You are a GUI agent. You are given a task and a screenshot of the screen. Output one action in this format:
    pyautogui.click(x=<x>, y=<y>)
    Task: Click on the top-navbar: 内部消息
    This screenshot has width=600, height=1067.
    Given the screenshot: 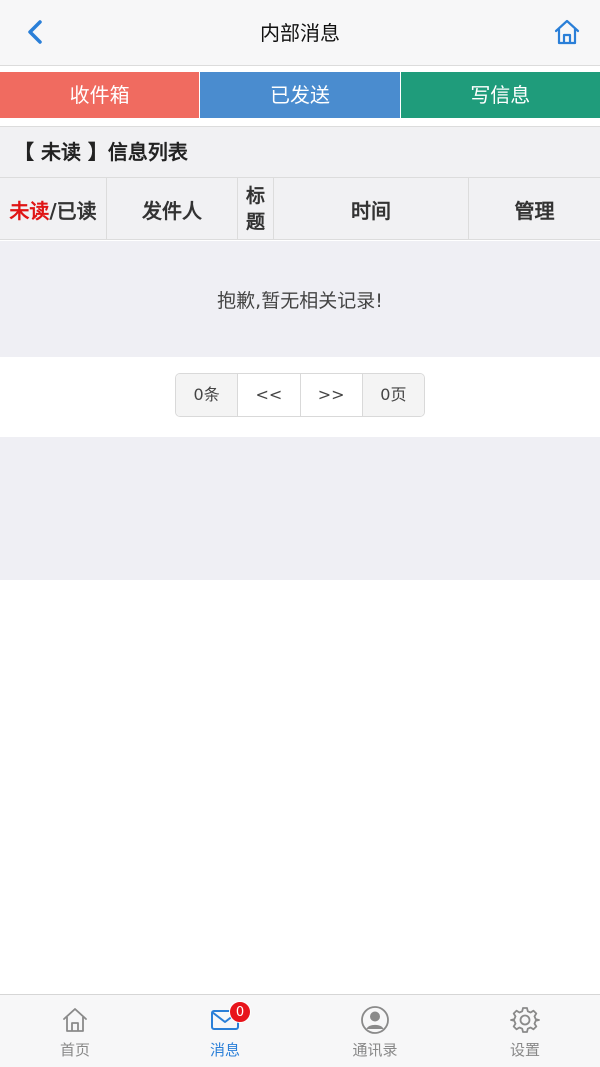 What is the action you would take?
    pyautogui.click(x=300, y=33)
    